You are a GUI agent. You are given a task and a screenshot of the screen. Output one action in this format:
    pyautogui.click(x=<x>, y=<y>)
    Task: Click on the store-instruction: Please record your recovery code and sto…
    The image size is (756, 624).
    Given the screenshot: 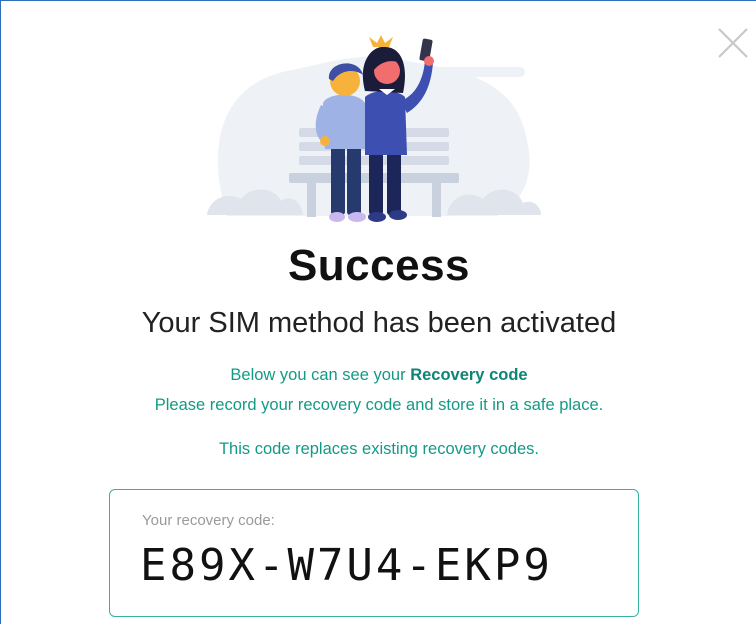 What is the action you would take?
    pyautogui.click(x=379, y=405)
    